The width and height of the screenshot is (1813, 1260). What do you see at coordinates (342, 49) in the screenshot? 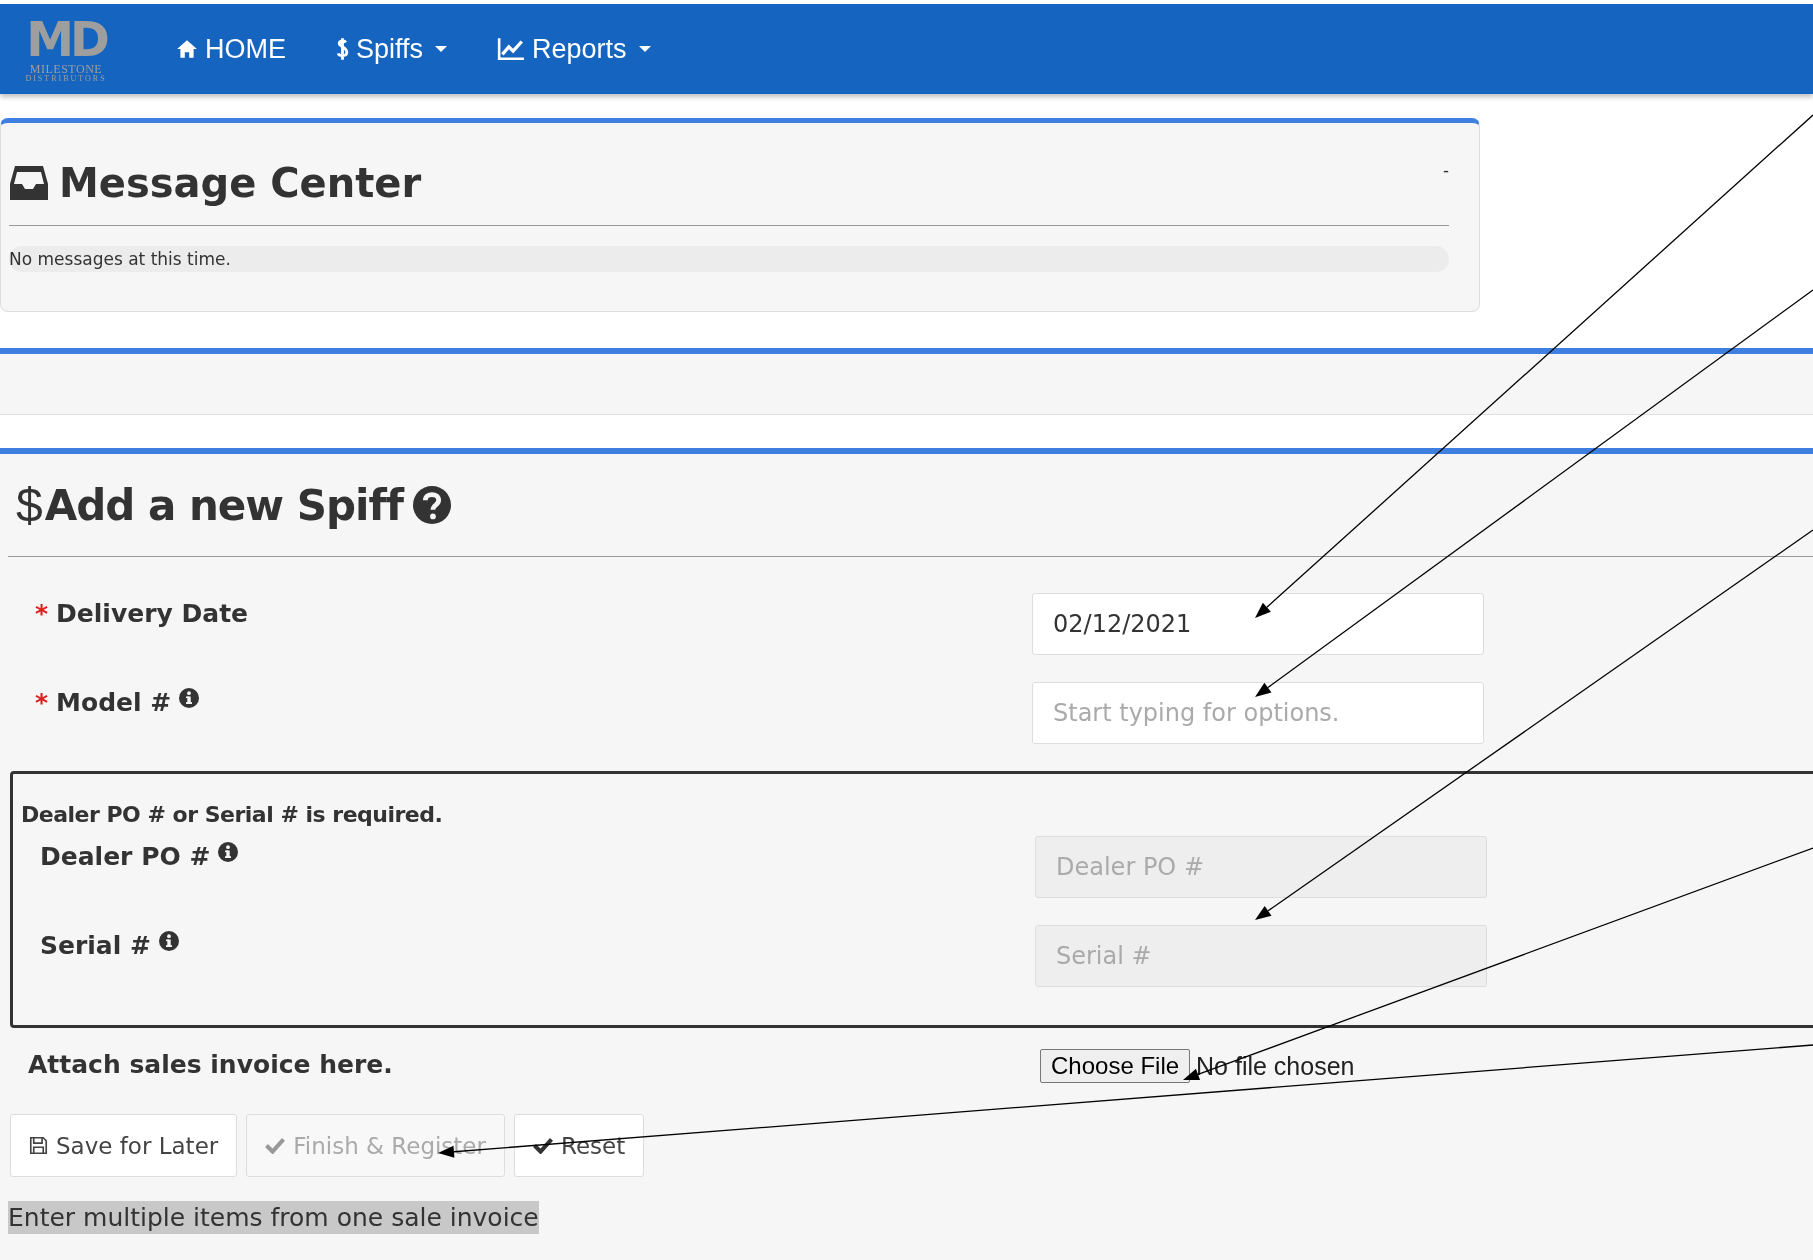
I see `dollar-icon` at bounding box center [342, 49].